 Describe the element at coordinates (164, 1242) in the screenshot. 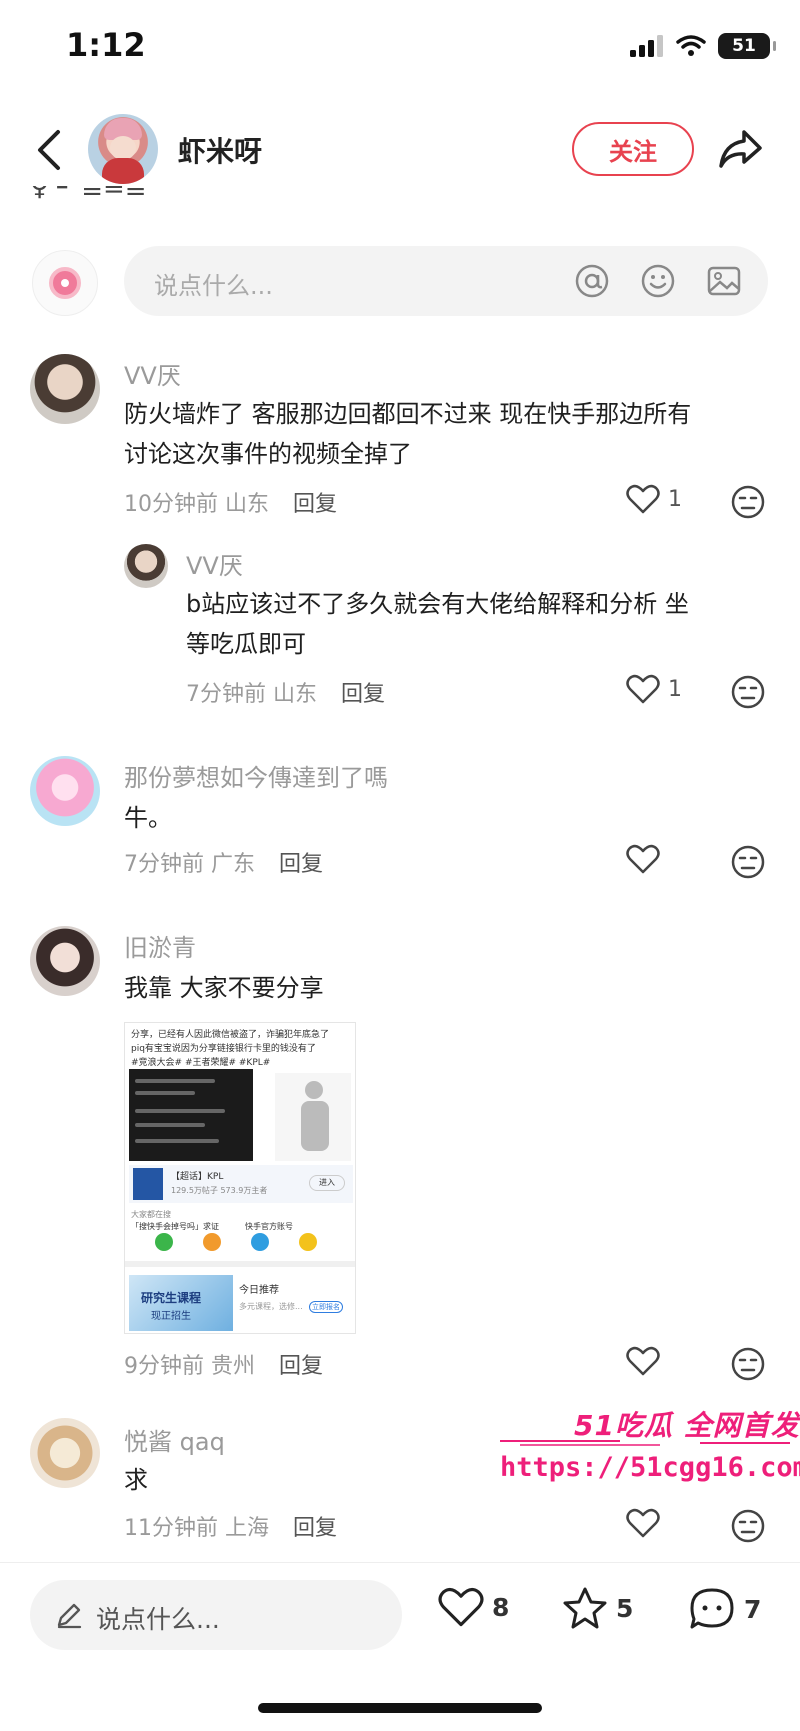

I see `image-share-wechat` at that location.